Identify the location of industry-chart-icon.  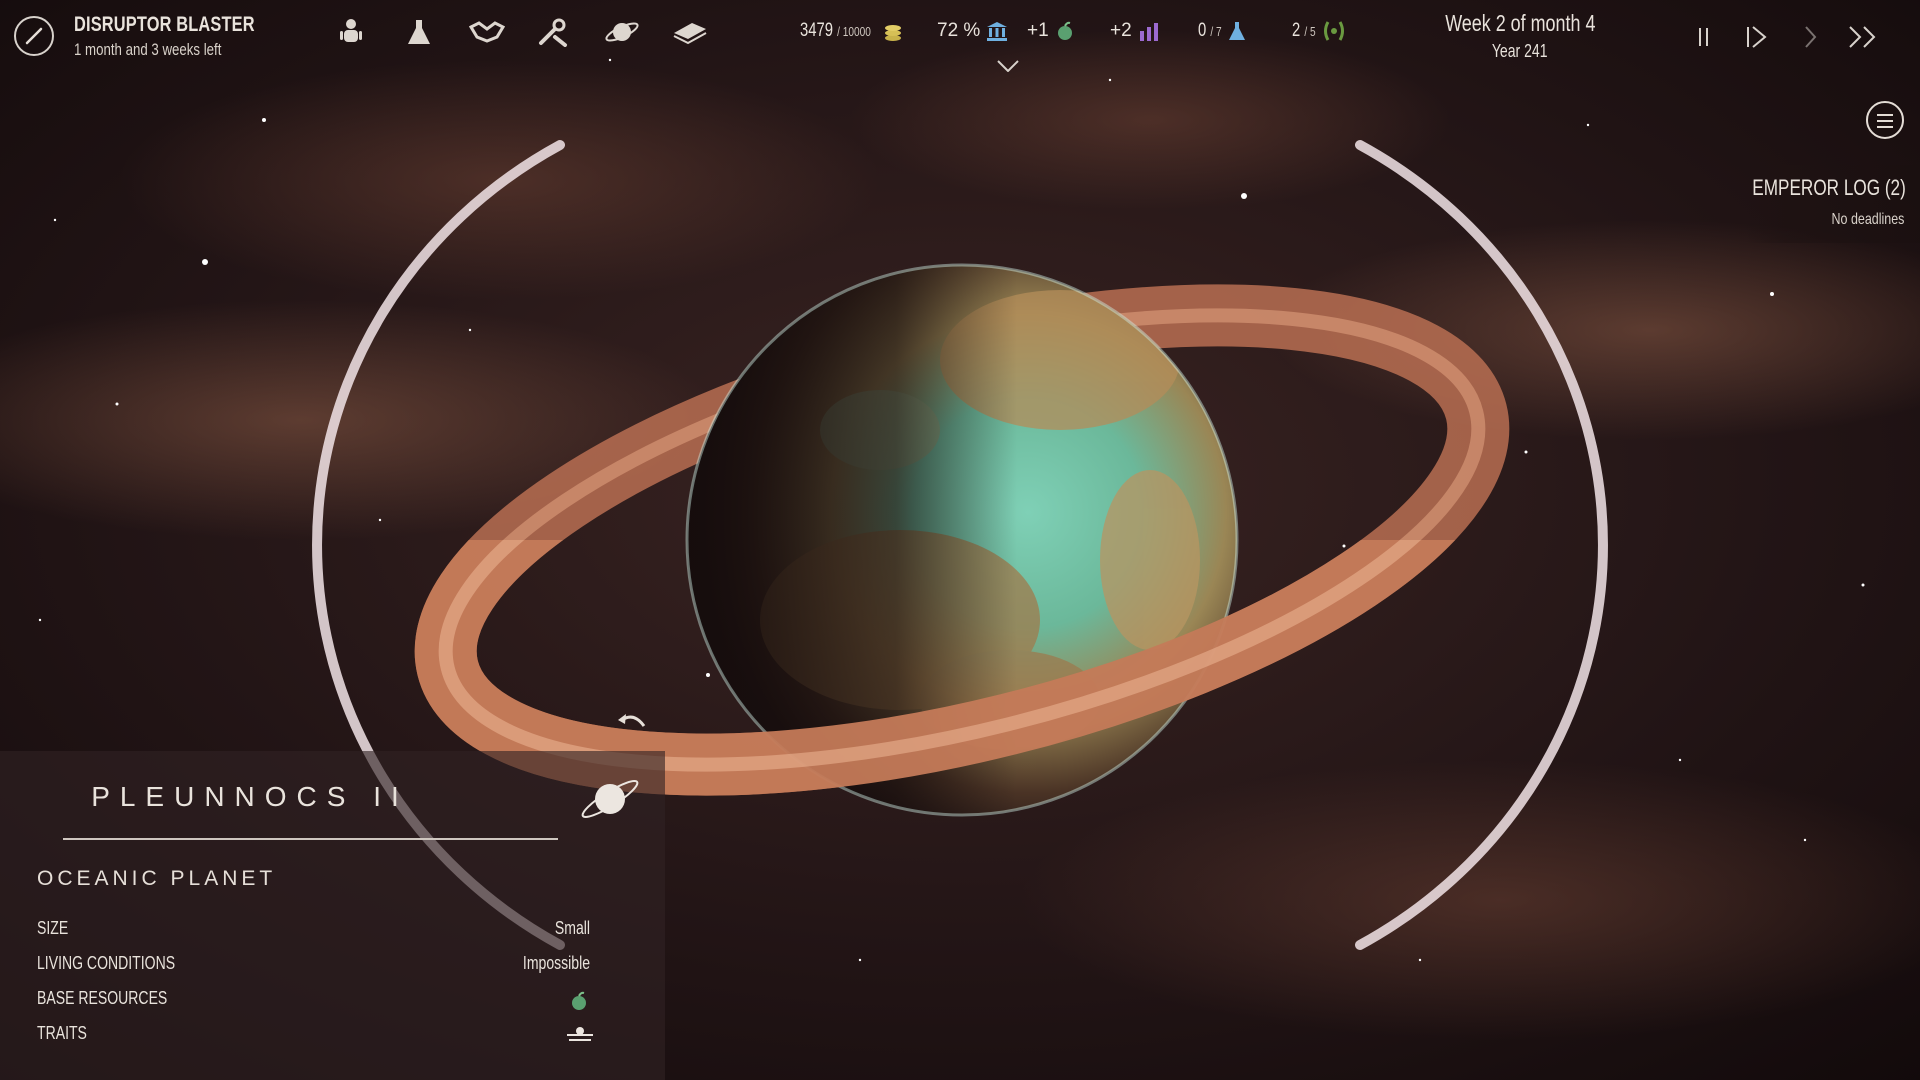
(1148, 32).